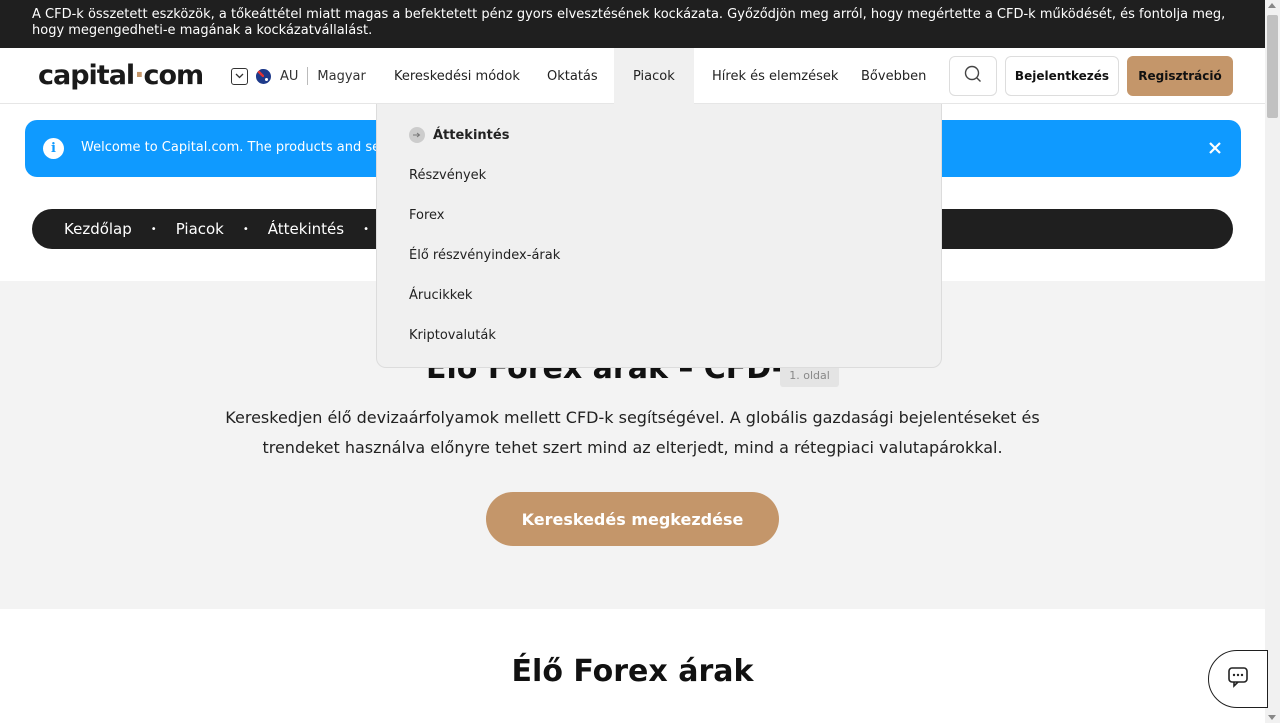 This screenshot has width=1280, height=723. What do you see at coordinates (447, 175) in the screenshot?
I see `dropdown-item-shares: Részvények` at bounding box center [447, 175].